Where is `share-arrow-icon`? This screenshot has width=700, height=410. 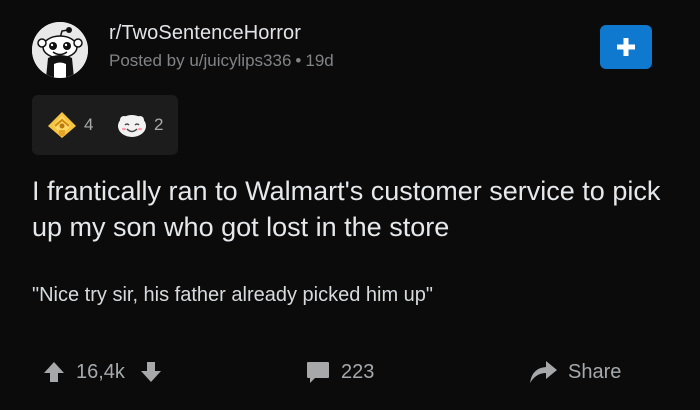 share-arrow-icon is located at coordinates (543, 372).